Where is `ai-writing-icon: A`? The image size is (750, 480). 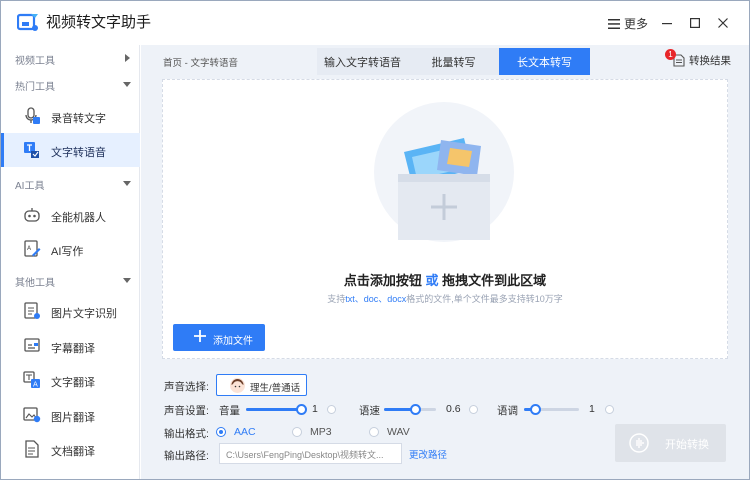
ai-writing-icon: A is located at coordinates (32, 248).